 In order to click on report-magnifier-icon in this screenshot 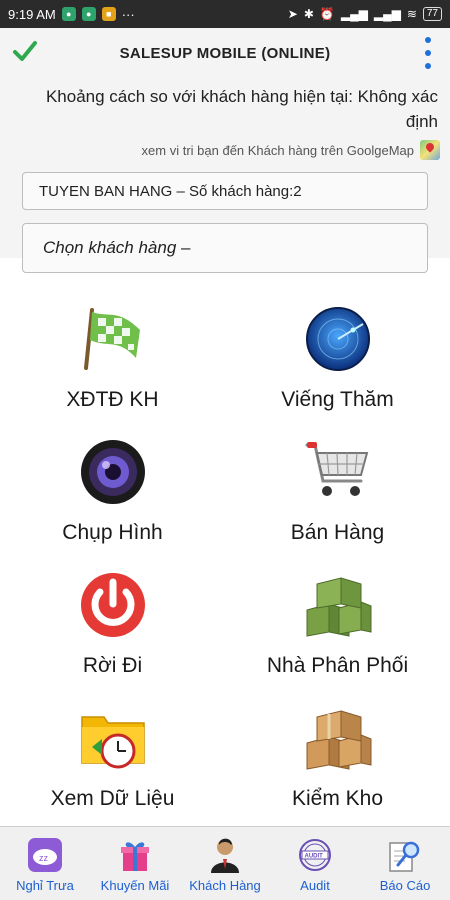, I will do `click(404, 856)`.